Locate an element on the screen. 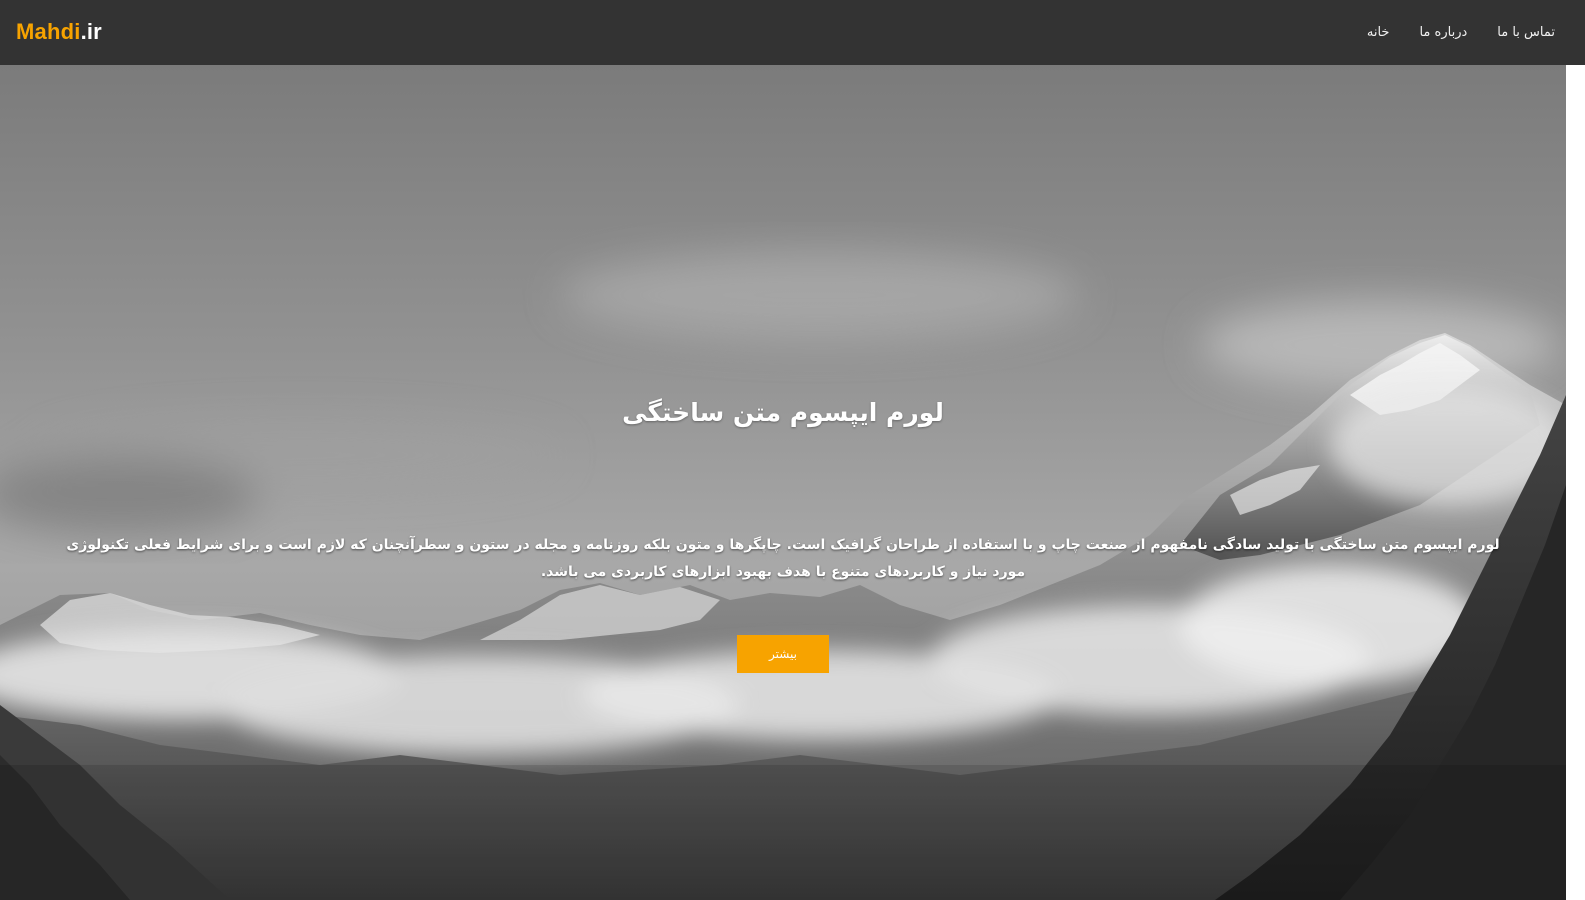 The width and height of the screenshot is (1585, 900). logo-tld-text: .ir is located at coordinates (91, 31).